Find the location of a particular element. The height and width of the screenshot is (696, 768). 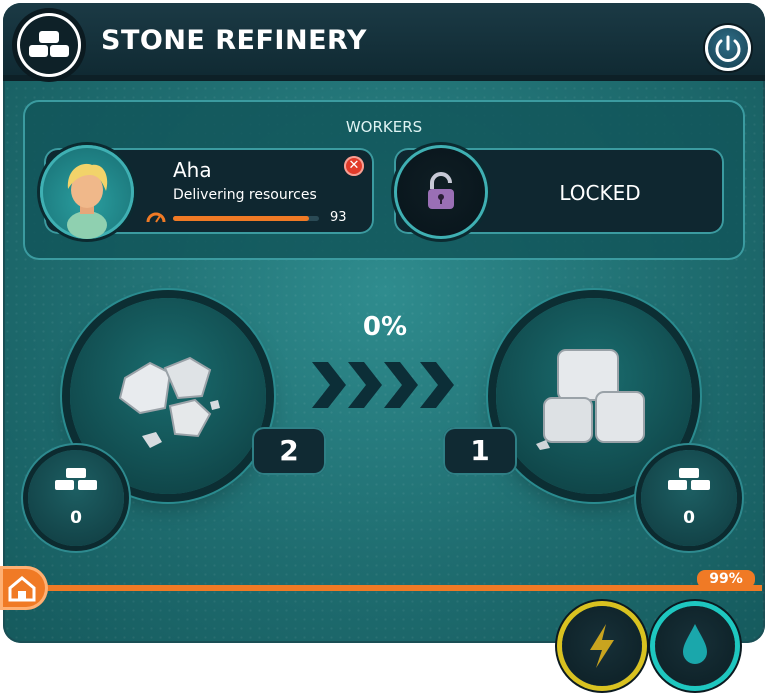

output-storage-count: 0 is located at coordinates (689, 518).